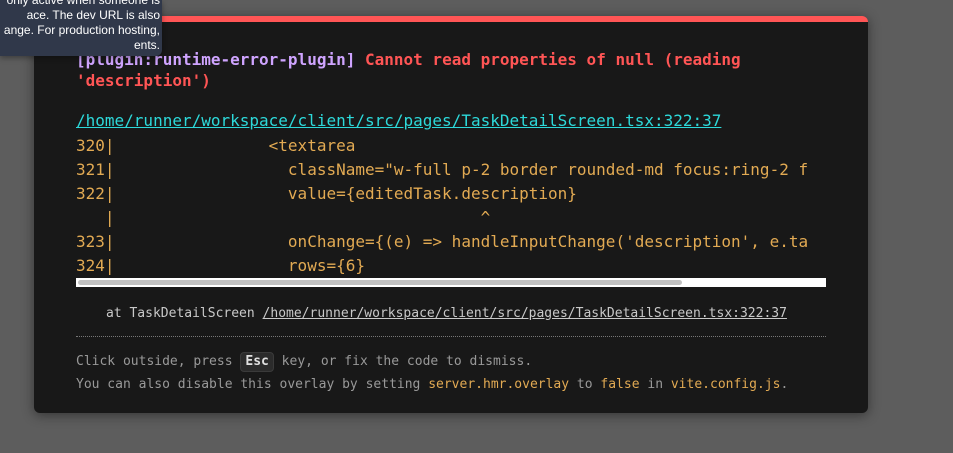  I want to click on code-line-caret: | ^, so click(283, 217).